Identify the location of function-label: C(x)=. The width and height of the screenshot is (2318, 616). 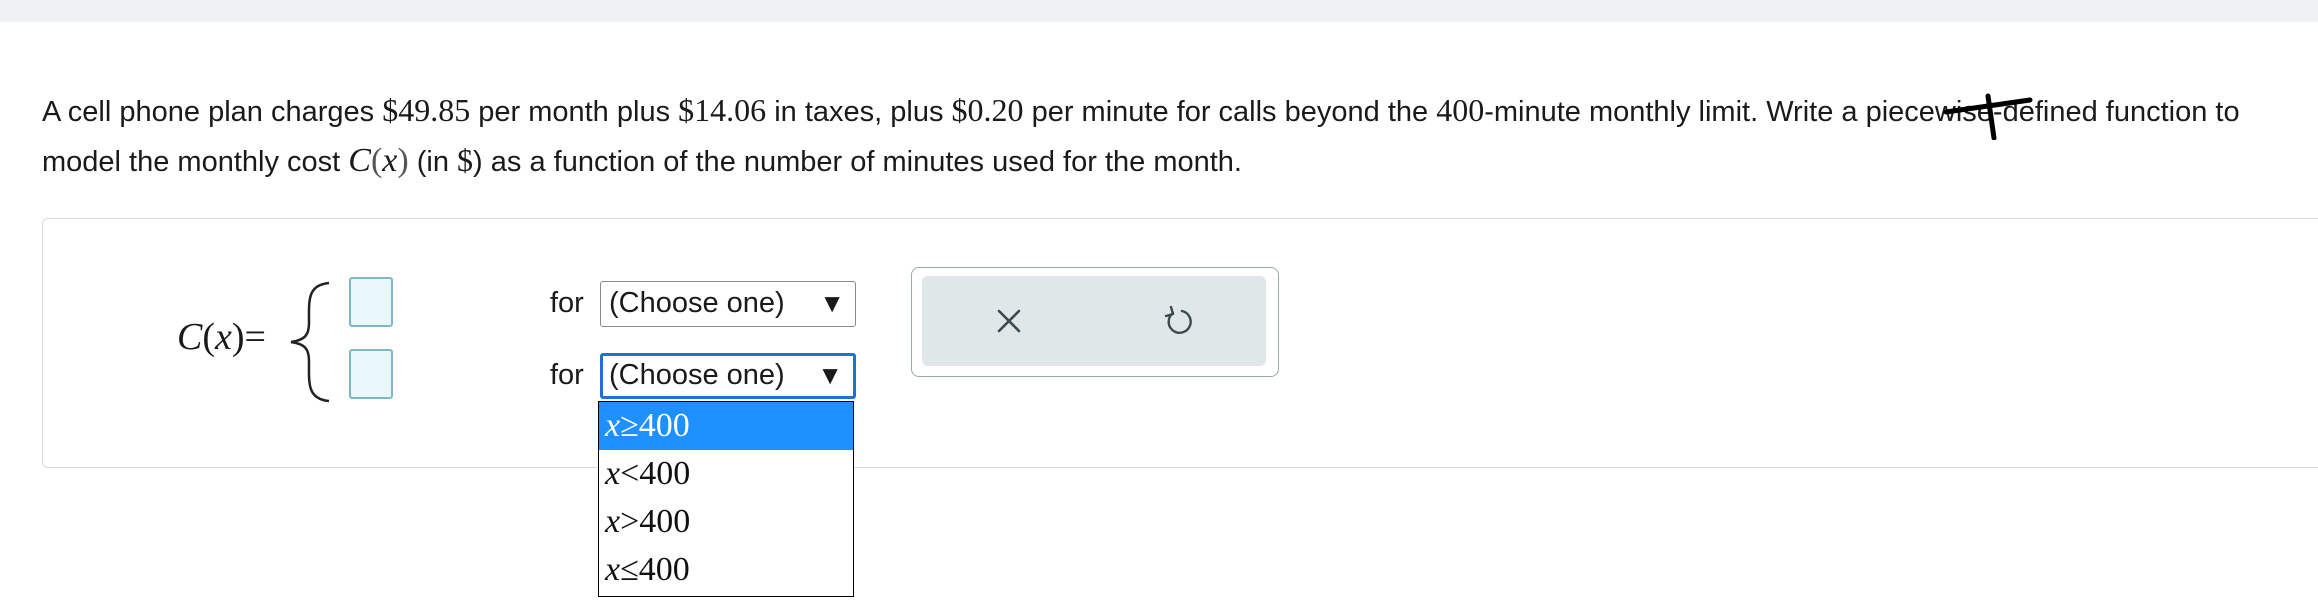
(221, 337).